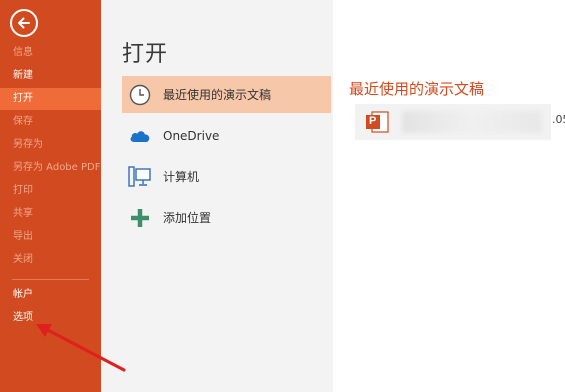  Describe the element at coordinates (50, 53) in the screenshot. I see `sidebar-item-info: 信息` at that location.